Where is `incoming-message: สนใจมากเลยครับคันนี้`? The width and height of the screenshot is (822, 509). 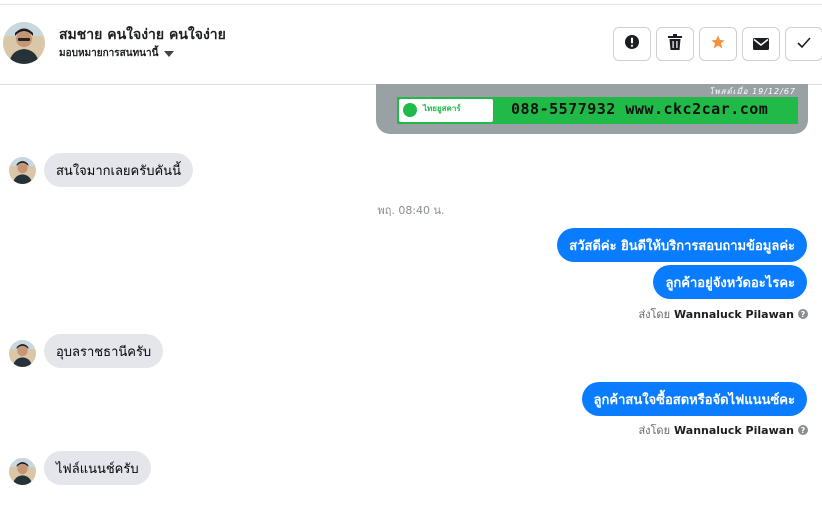
incoming-message: สนใจมากเลยครับคันนี้ is located at coordinates (118, 170).